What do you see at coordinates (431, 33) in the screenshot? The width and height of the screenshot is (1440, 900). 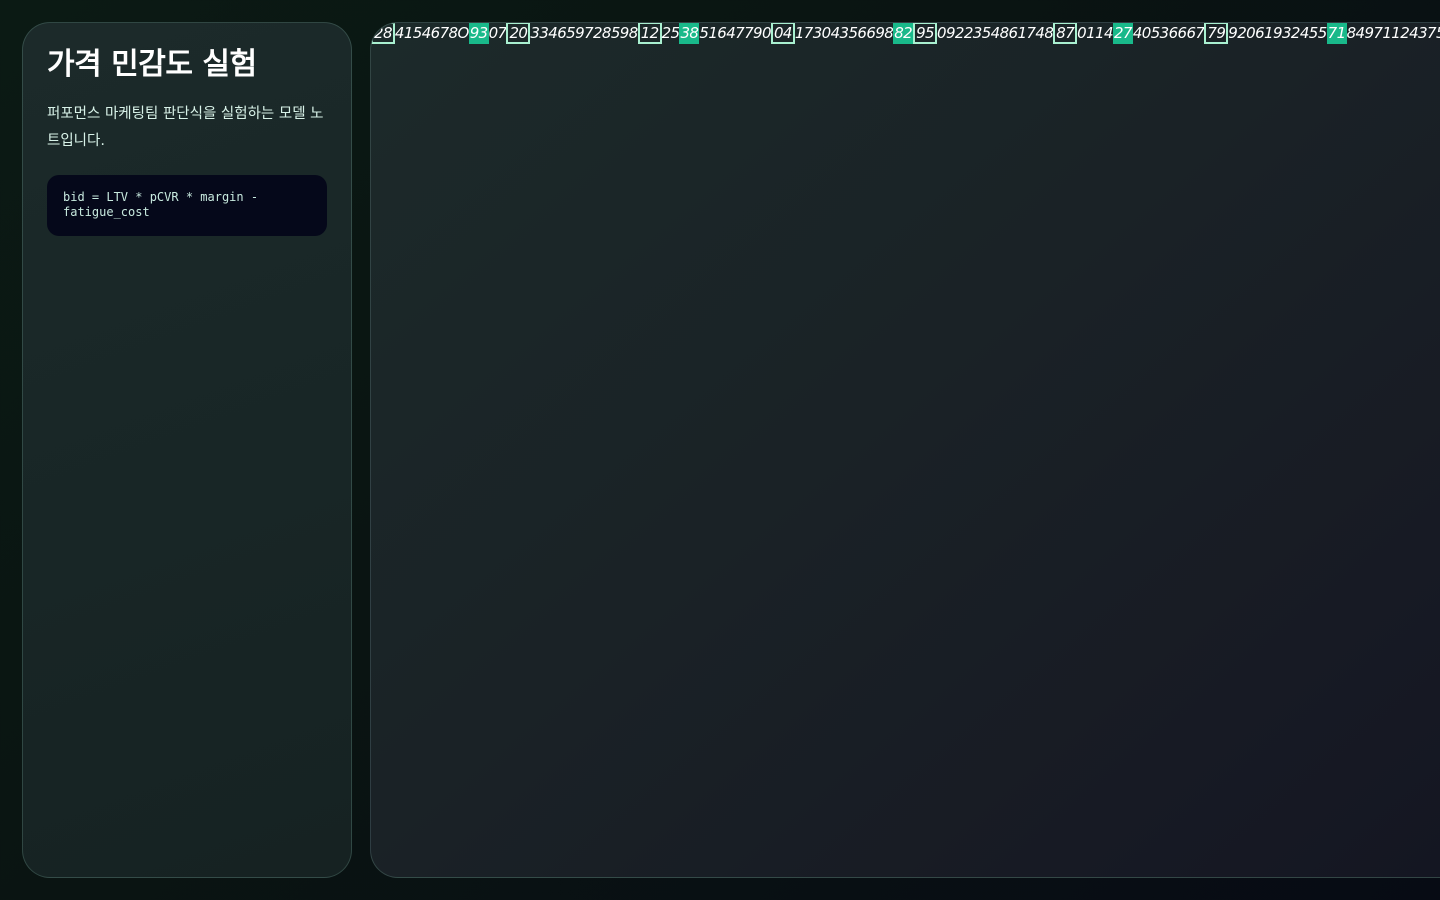 I see `ticker-digits: 4154678O` at bounding box center [431, 33].